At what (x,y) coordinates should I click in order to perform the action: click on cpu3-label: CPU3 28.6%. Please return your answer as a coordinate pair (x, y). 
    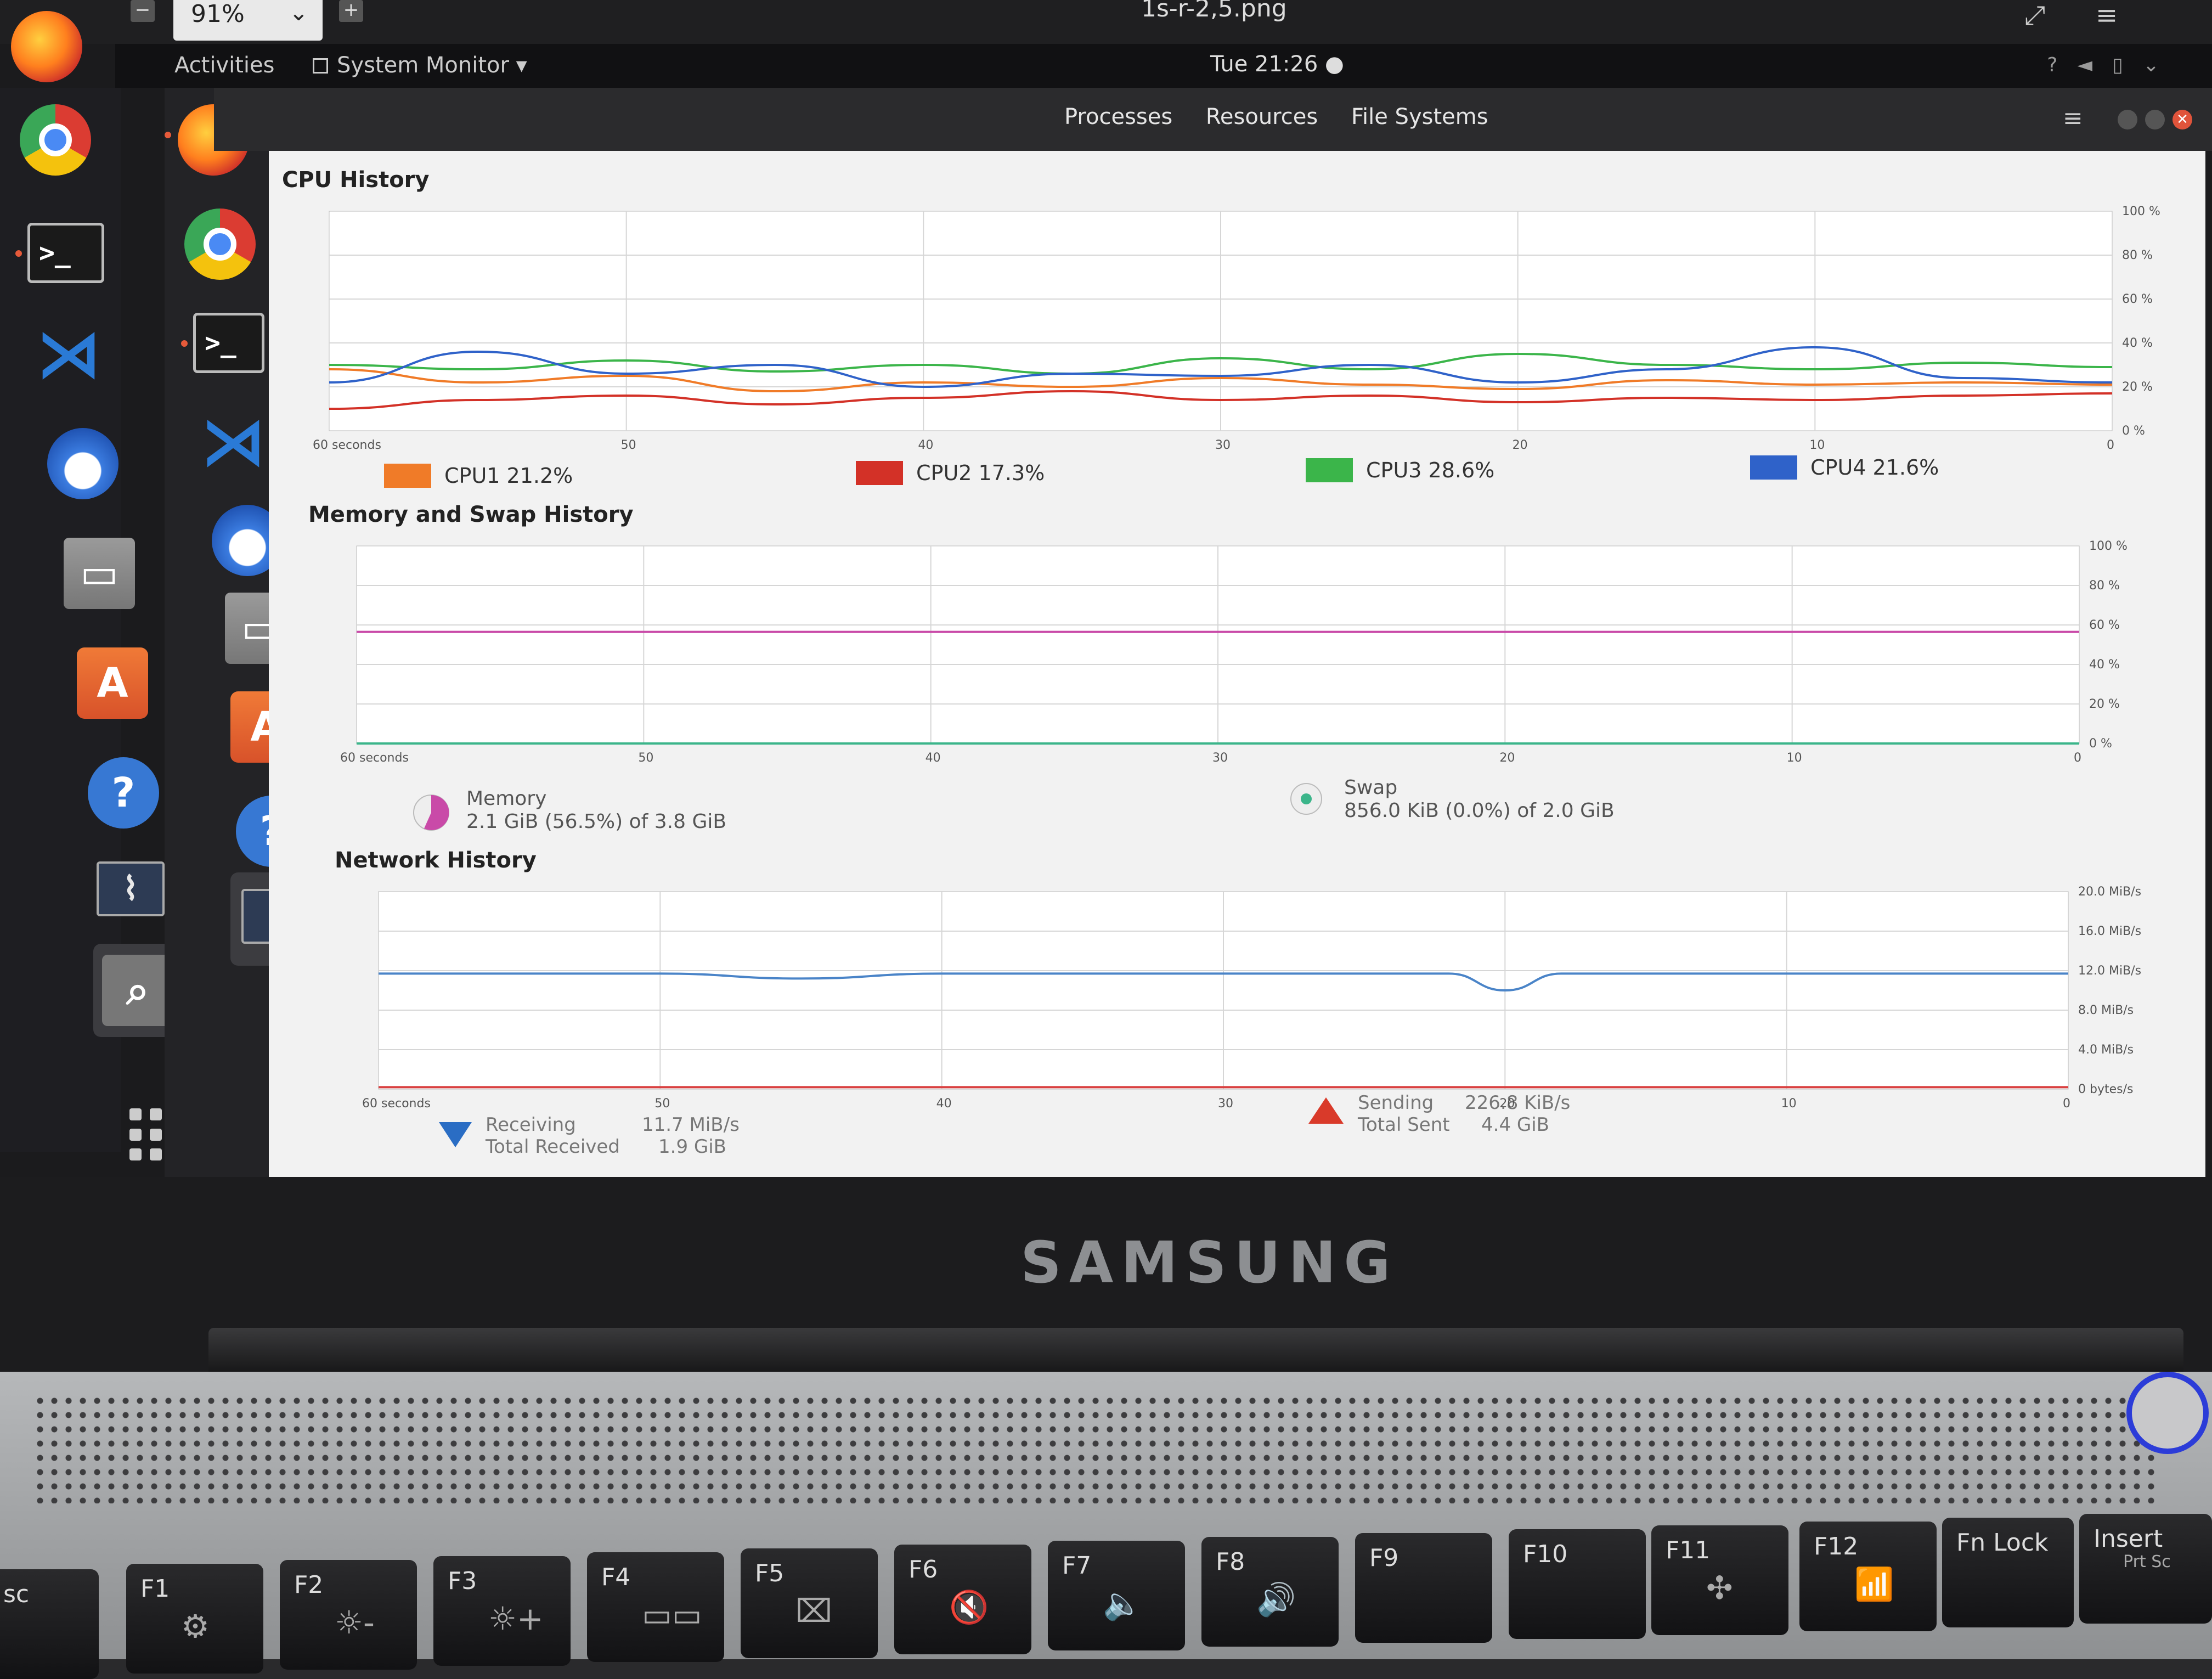
    Looking at the image, I should click on (1431, 470).